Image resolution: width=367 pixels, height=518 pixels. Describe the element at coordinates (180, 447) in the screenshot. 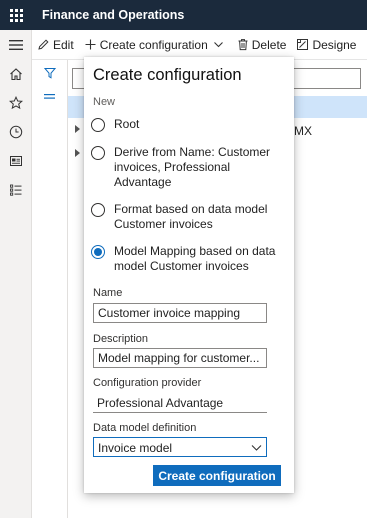

I see `data-model-definition-select: Invoice model` at that location.